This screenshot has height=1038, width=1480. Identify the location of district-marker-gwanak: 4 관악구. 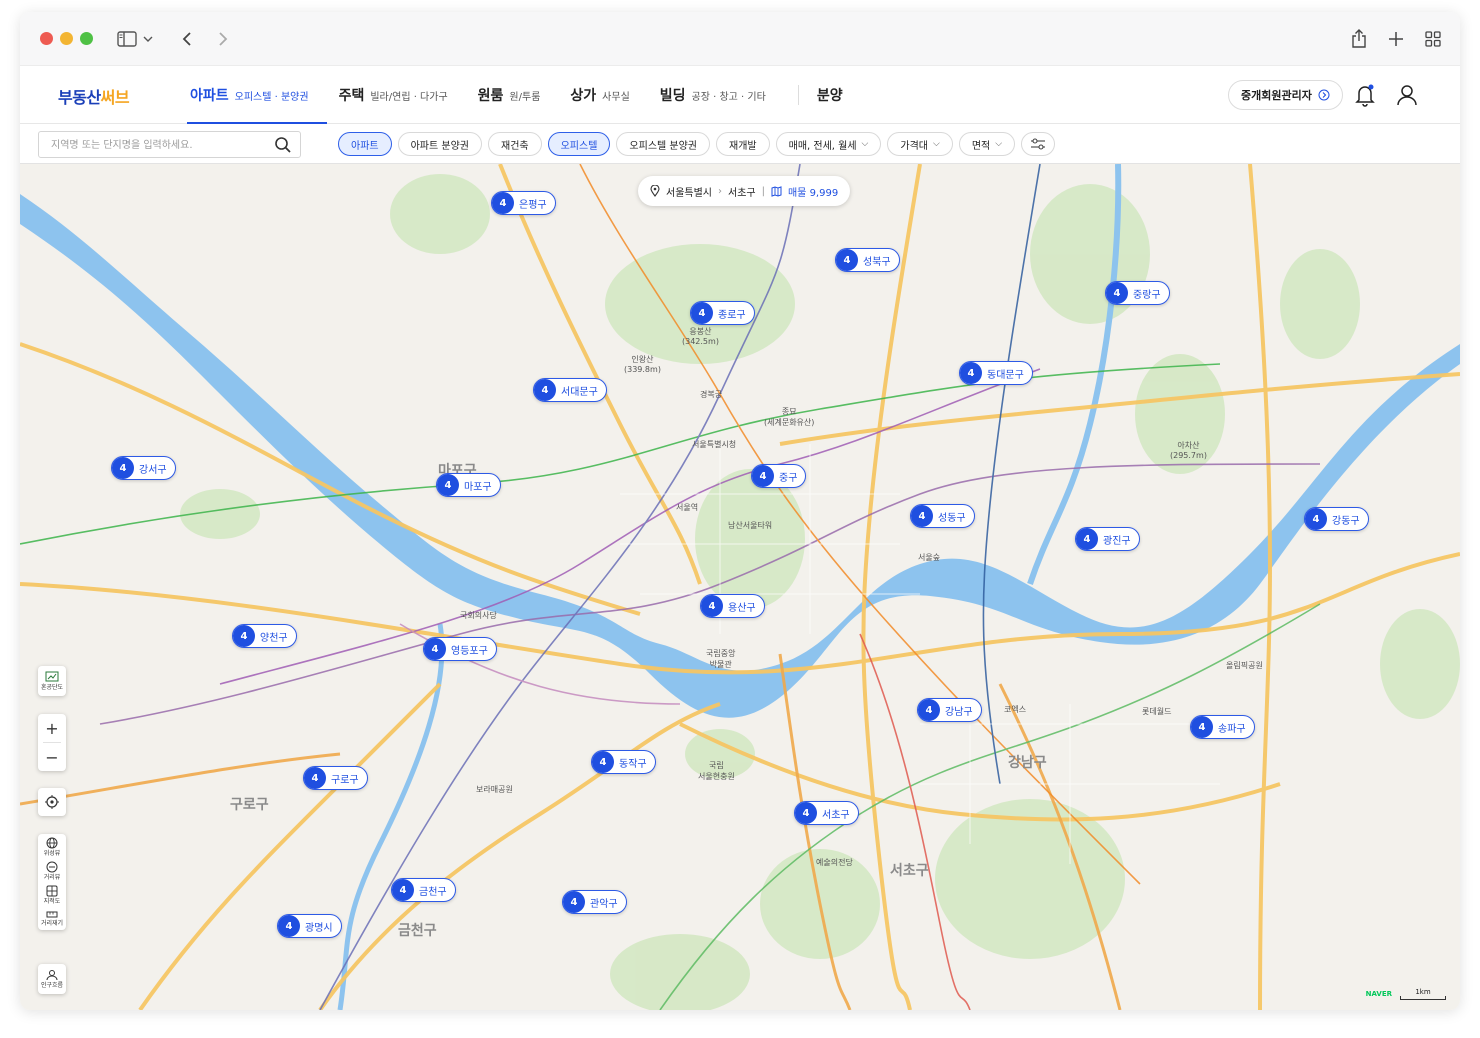
(594, 902).